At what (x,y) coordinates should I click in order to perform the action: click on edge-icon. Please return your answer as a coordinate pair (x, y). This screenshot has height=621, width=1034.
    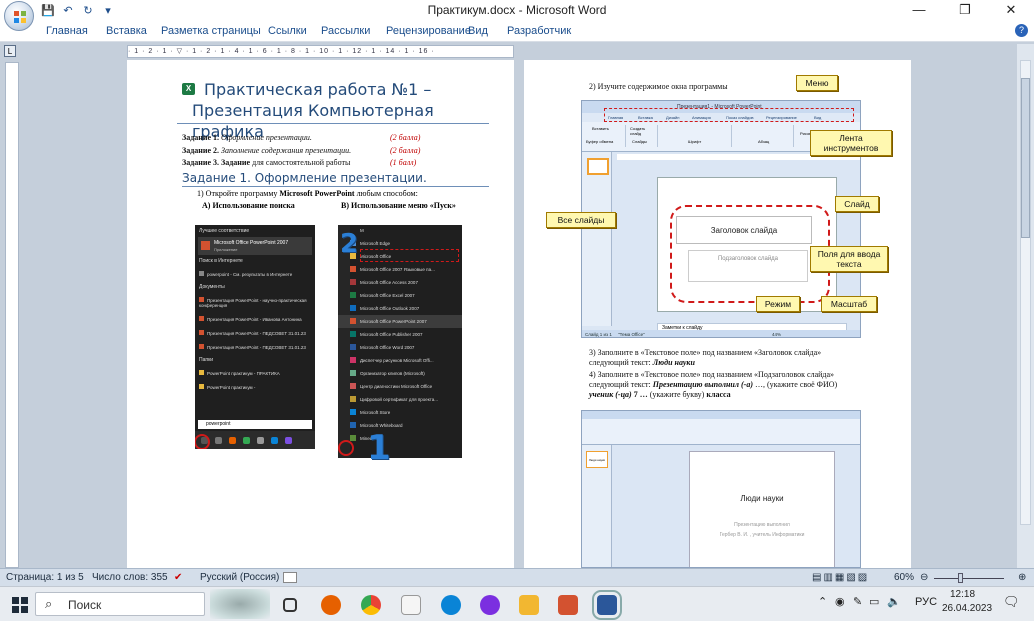
    Looking at the image, I should click on (451, 605).